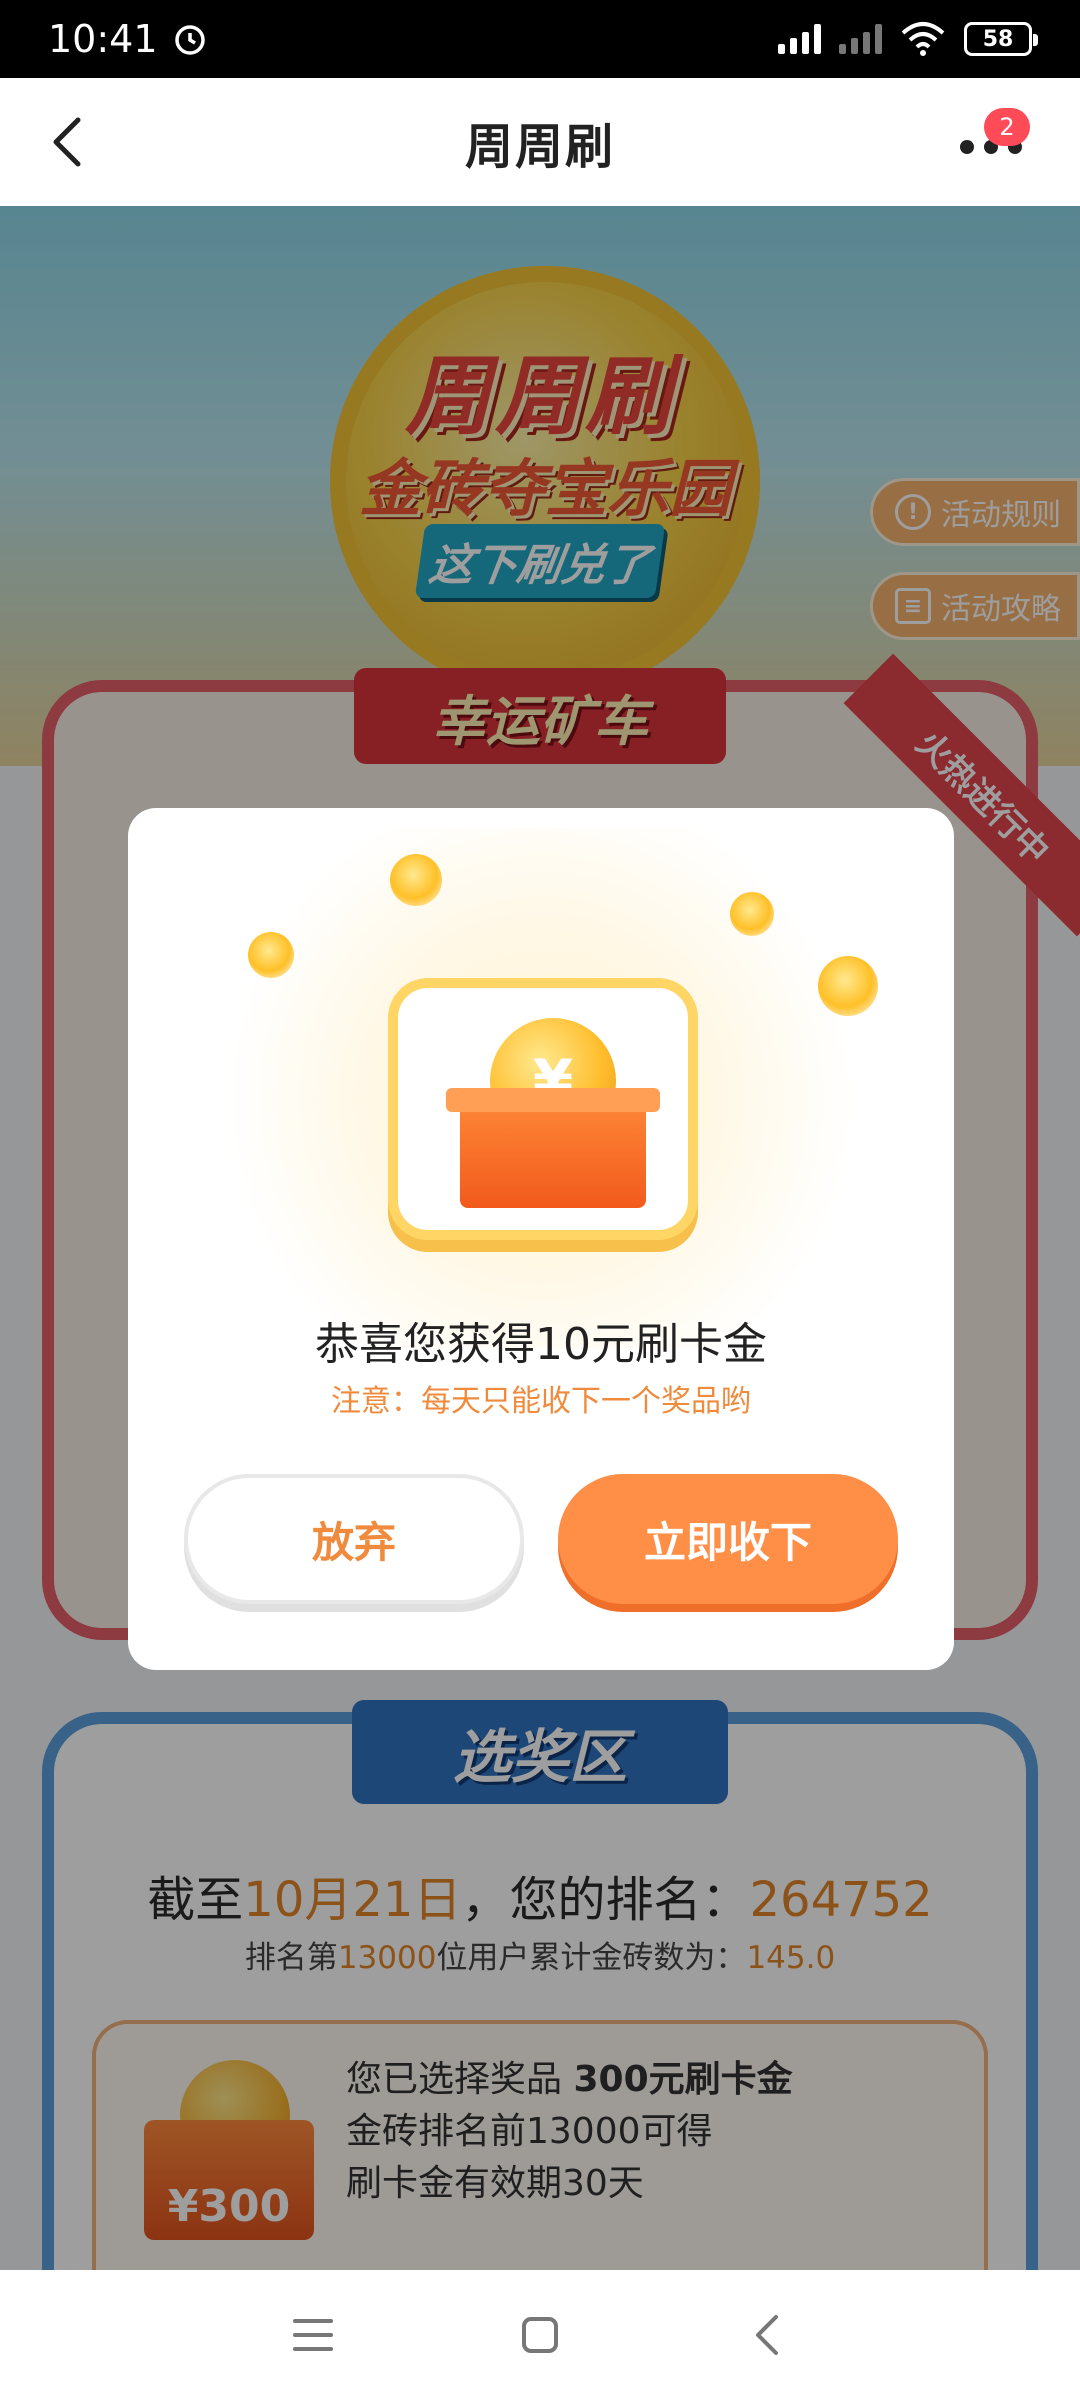 This screenshot has height=2400, width=1080. I want to click on system-nav-bar, so click(540, 2335).